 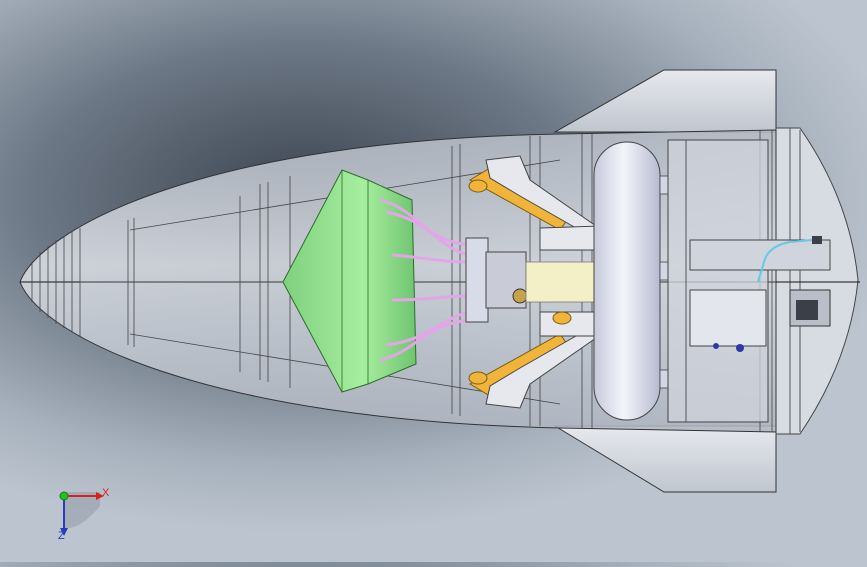 I want to click on tail-cap, so click(x=817, y=281).